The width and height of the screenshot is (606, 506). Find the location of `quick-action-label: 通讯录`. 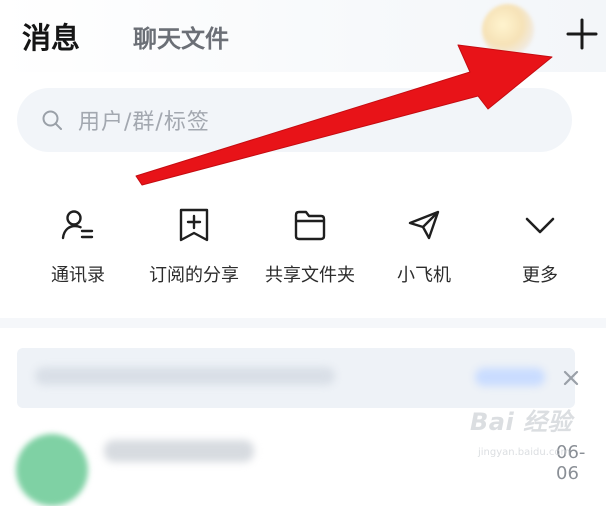

quick-action-label: 通讯录 is located at coordinates (78, 275).